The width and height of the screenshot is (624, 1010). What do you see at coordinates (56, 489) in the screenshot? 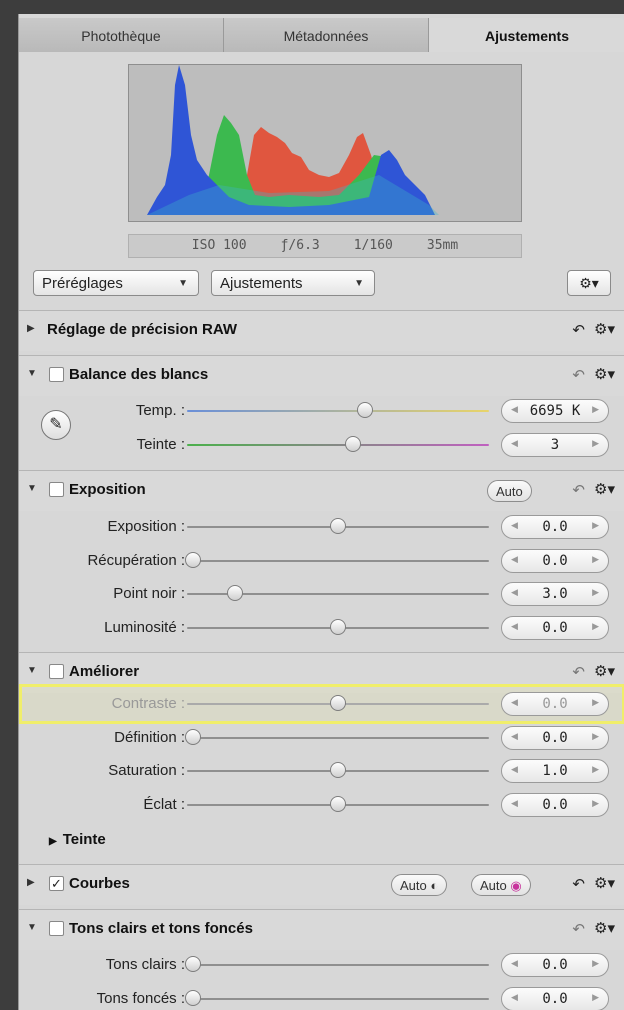
I see `exposure-checkbox` at bounding box center [56, 489].